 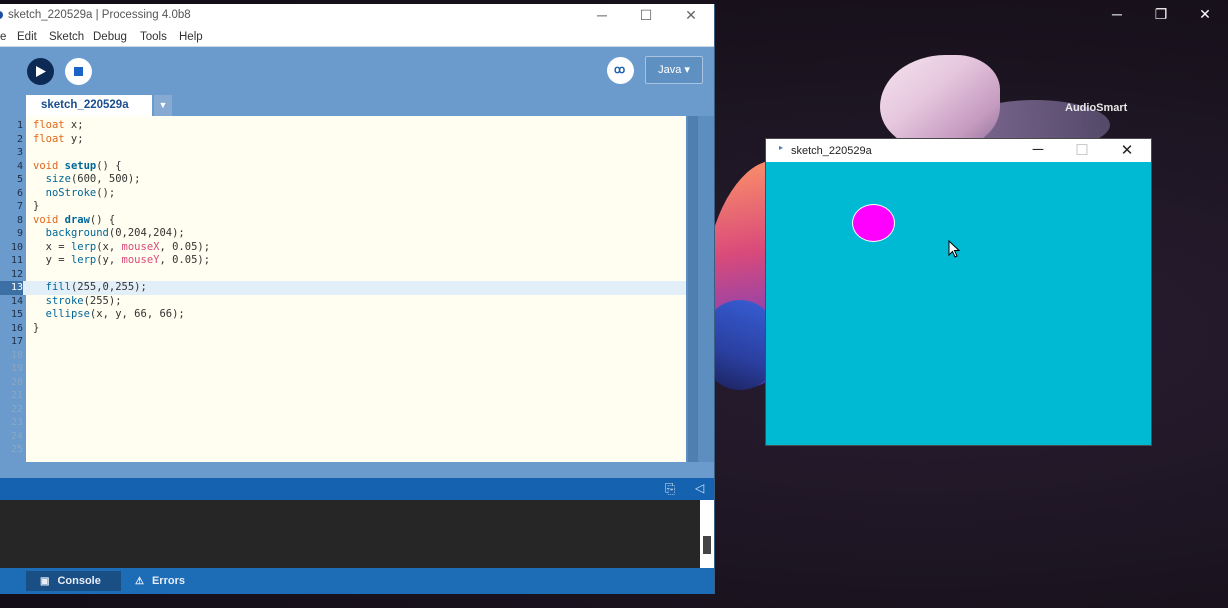 I want to click on code-line: 10 x = lerp(x, mouseX, 0.05);, so click(x=343, y=248).